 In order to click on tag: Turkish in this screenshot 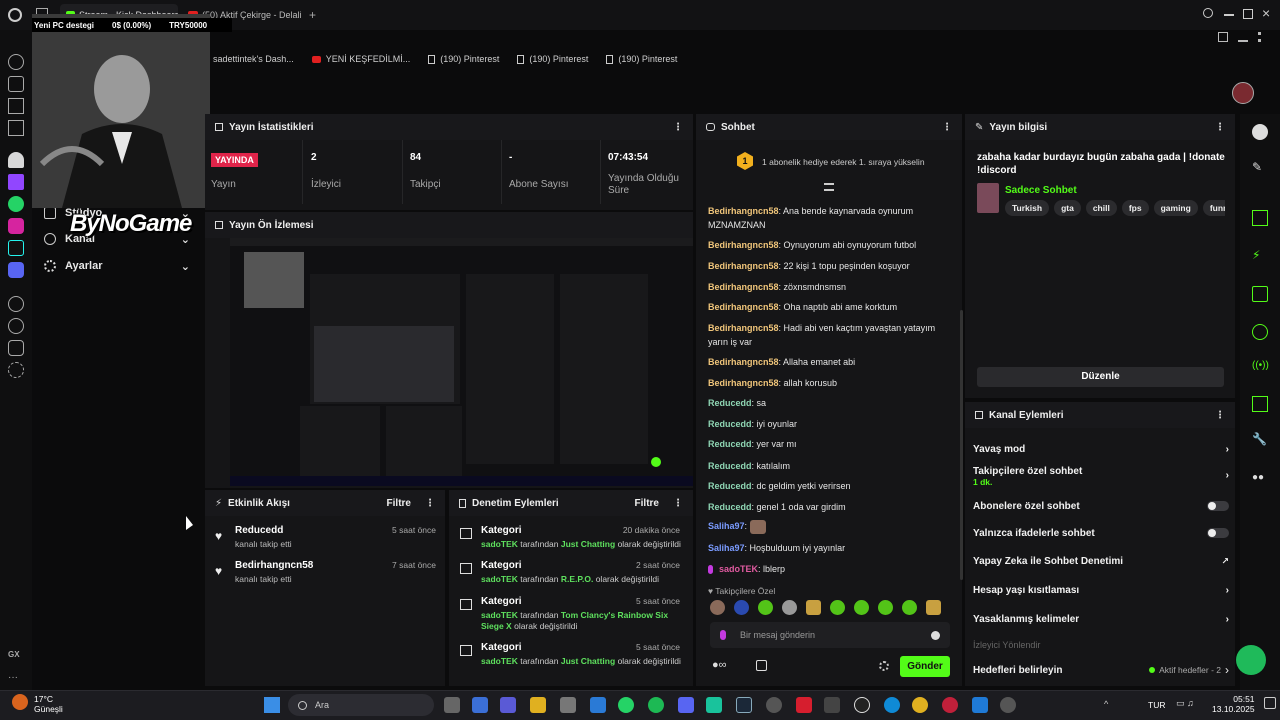, I will do `click(1027, 208)`.